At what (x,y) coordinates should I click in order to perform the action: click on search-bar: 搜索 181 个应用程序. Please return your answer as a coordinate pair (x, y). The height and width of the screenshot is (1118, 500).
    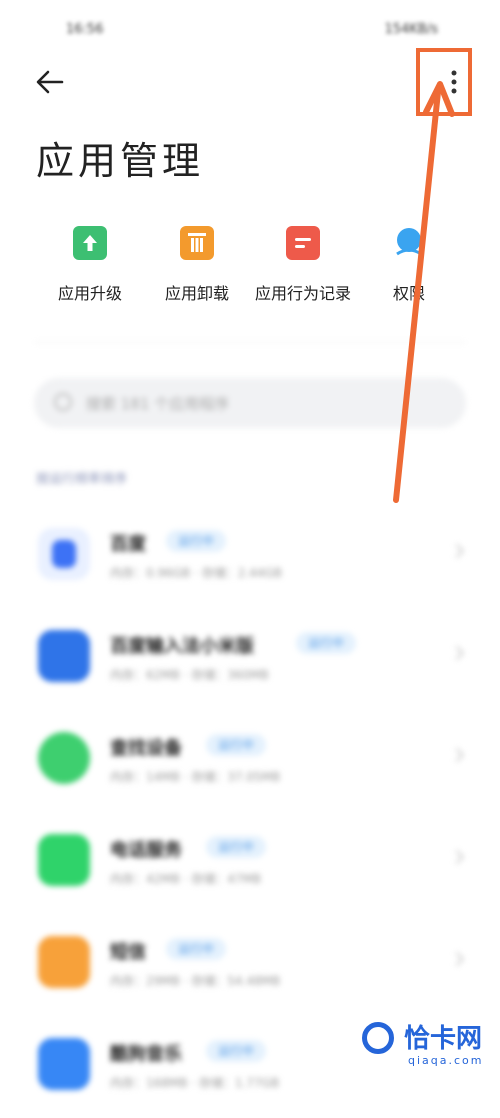
    Looking at the image, I should click on (250, 403).